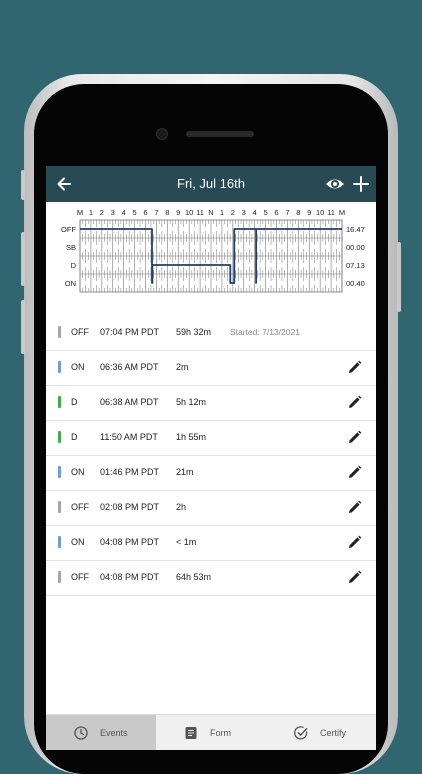 This screenshot has width=422, height=774. What do you see at coordinates (220, 733) in the screenshot?
I see `tab-form-label: Form` at bounding box center [220, 733].